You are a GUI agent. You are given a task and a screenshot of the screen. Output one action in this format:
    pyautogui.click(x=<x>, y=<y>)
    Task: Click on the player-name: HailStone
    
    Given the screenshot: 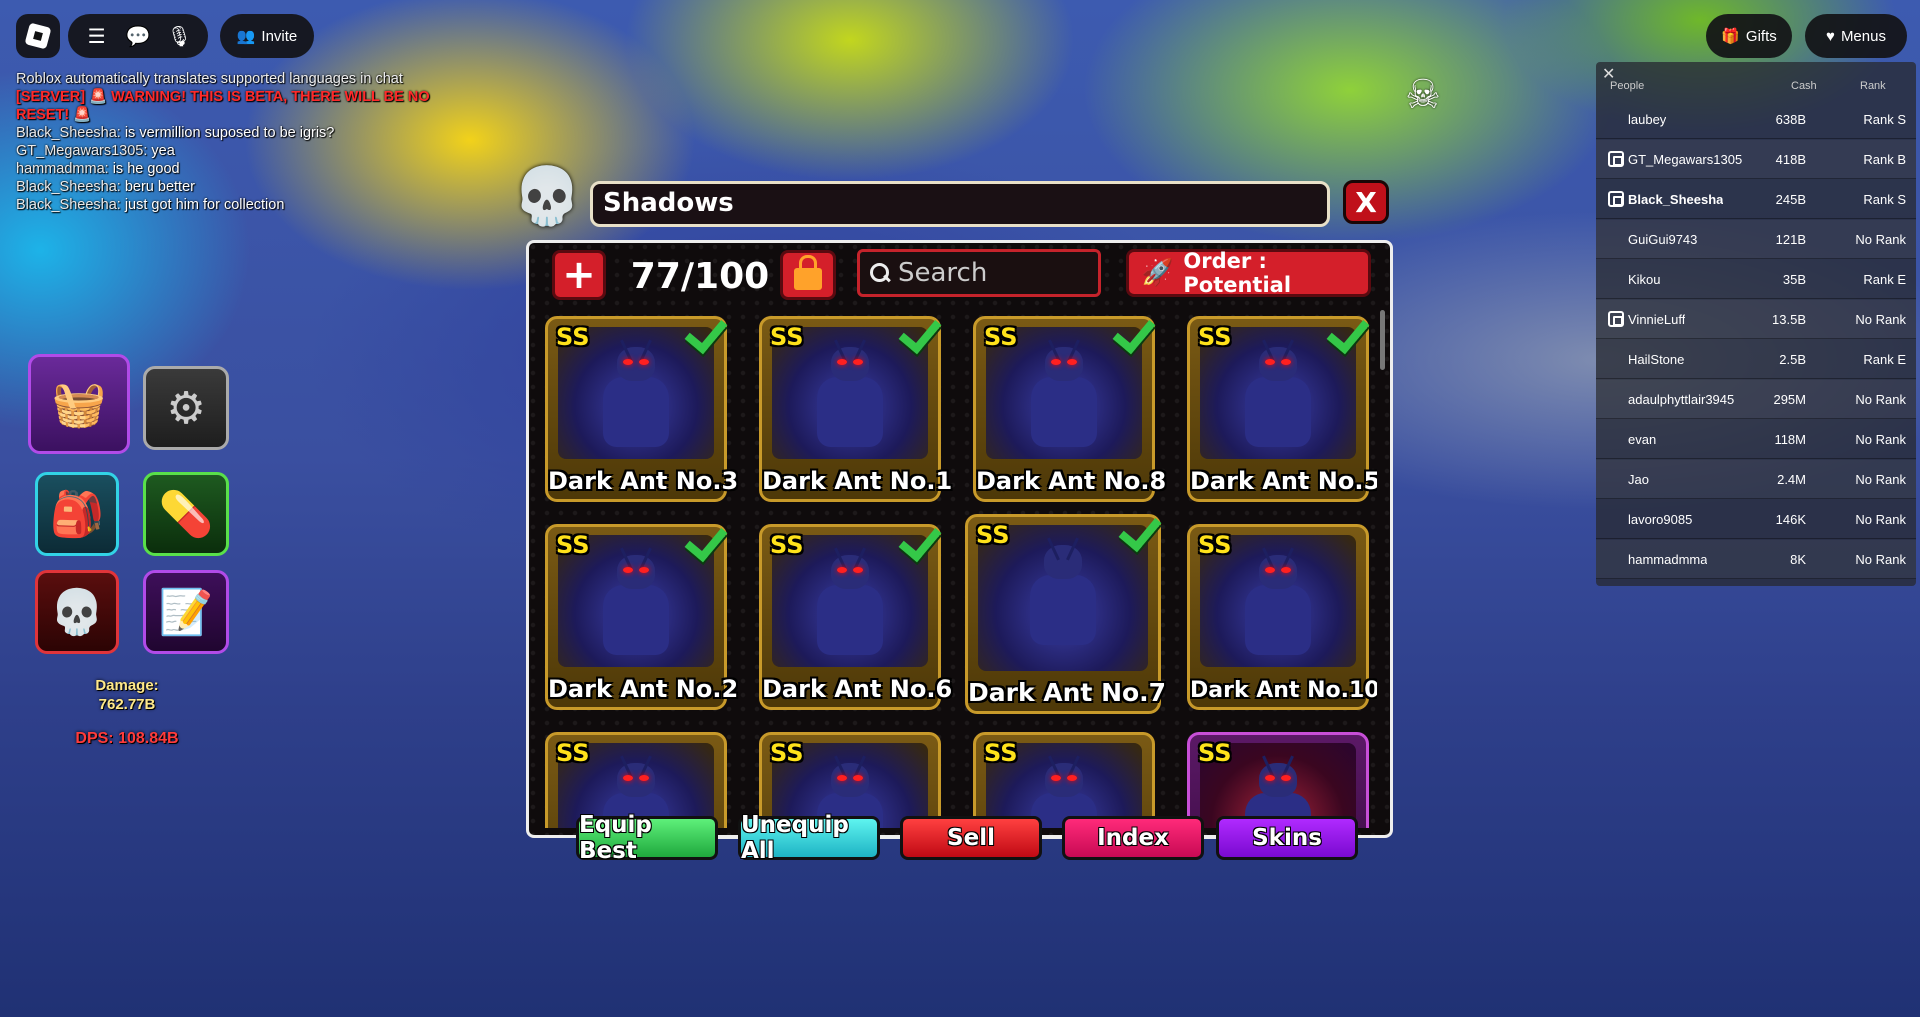 What is the action you would take?
    pyautogui.click(x=1656, y=359)
    